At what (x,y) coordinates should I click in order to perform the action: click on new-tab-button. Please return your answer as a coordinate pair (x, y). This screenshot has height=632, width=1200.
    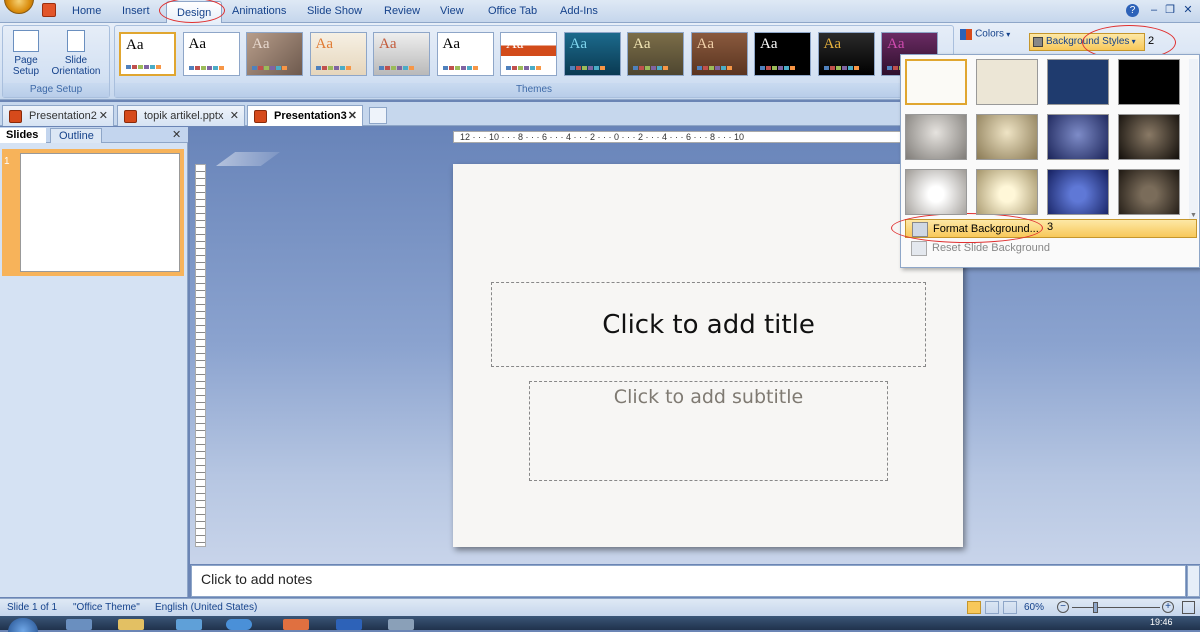
    Looking at the image, I should click on (378, 115).